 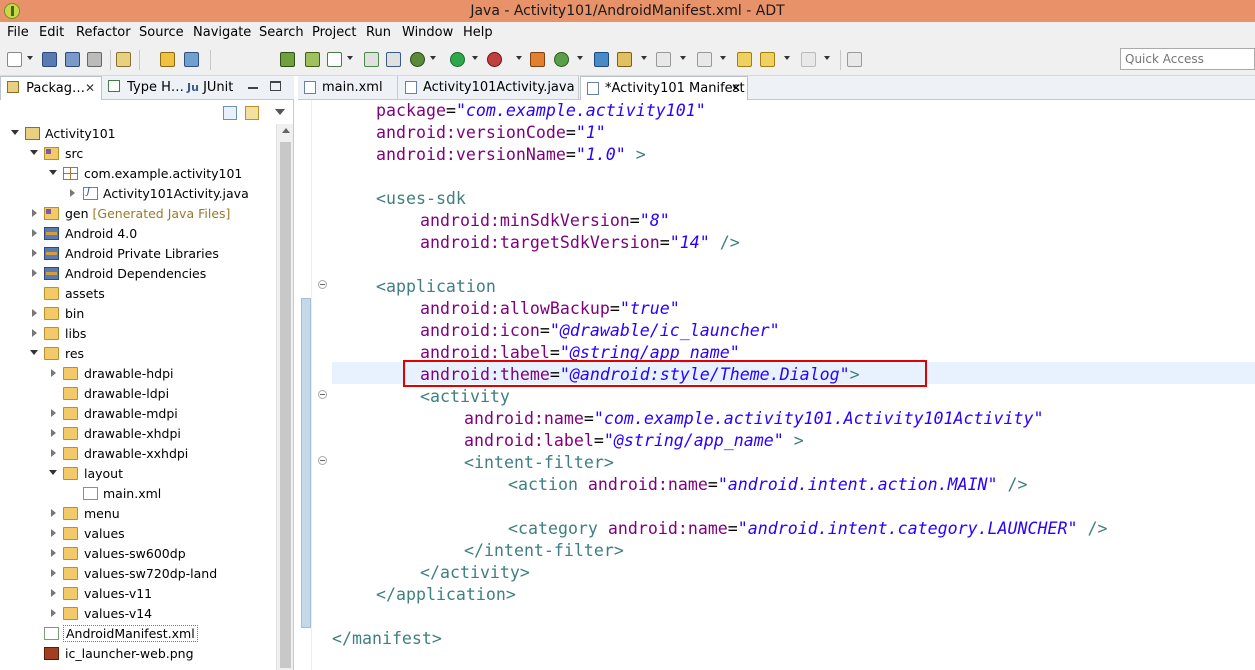 What do you see at coordinates (138, 354) in the screenshot?
I see `tree-item: res` at bounding box center [138, 354].